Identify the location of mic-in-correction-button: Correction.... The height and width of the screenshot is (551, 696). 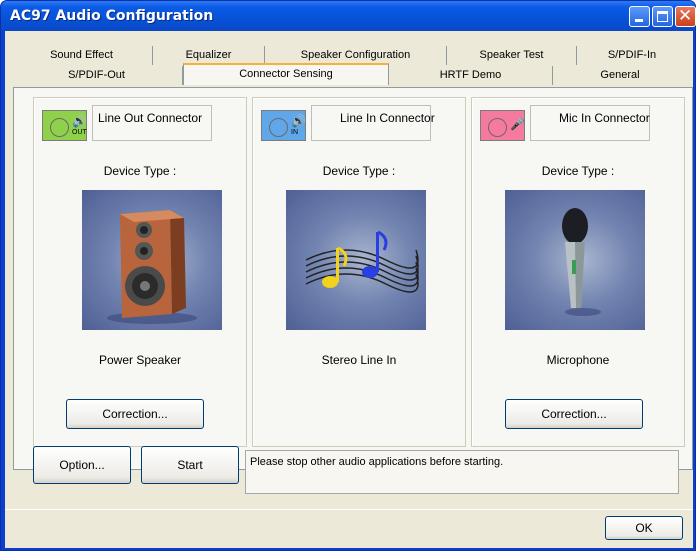
(574, 414).